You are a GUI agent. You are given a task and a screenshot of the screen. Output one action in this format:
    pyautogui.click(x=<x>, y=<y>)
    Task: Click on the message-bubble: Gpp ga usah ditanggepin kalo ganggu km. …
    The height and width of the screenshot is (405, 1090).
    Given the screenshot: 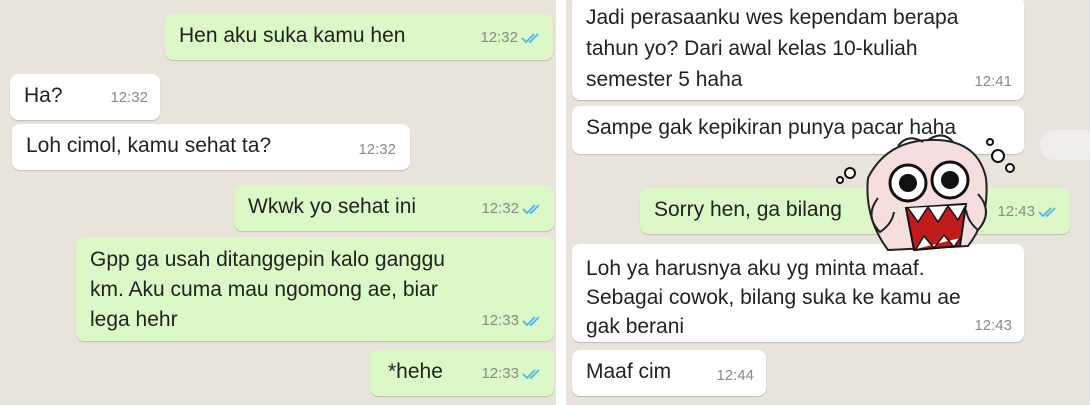 What is the action you would take?
    pyautogui.click(x=315, y=289)
    